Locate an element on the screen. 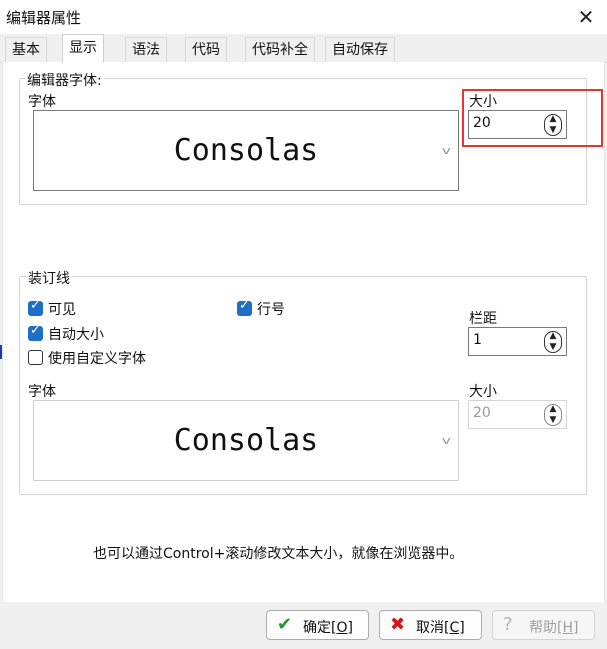  ok-button: ✔ 确定[O] is located at coordinates (317, 625).